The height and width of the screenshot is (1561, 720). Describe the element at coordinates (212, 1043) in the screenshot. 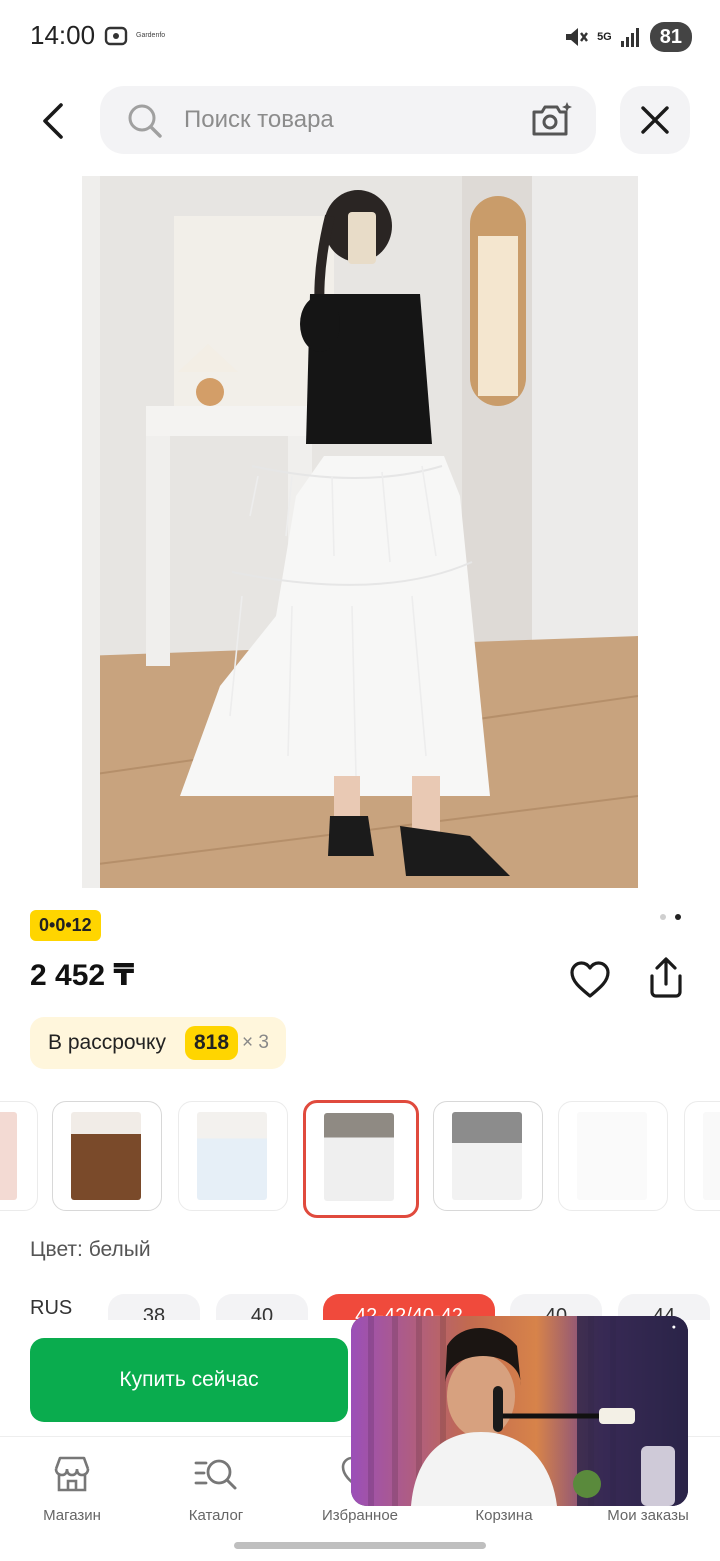

I see `installment-amount: 818` at that location.